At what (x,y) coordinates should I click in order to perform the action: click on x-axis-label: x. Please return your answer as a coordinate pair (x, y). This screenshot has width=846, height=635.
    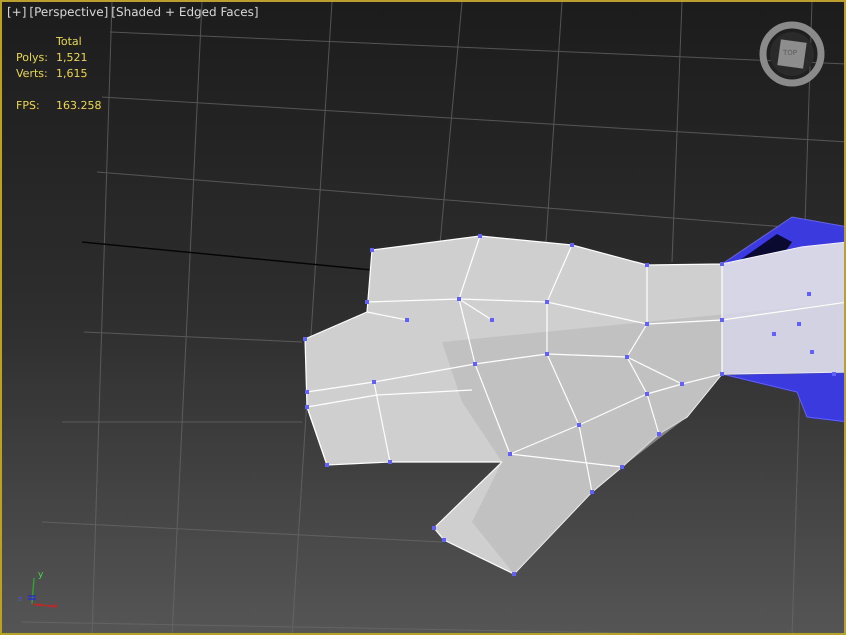
    Looking at the image, I should click on (55, 605).